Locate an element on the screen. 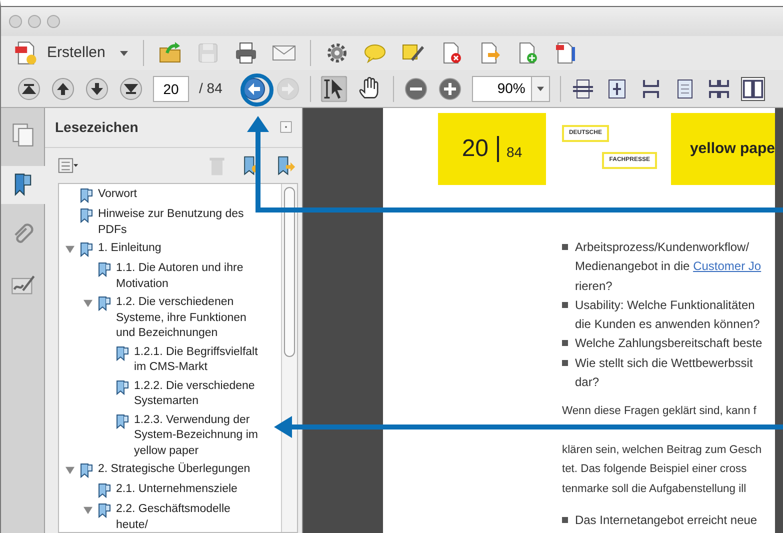  page-total: 84 is located at coordinates (514, 152).